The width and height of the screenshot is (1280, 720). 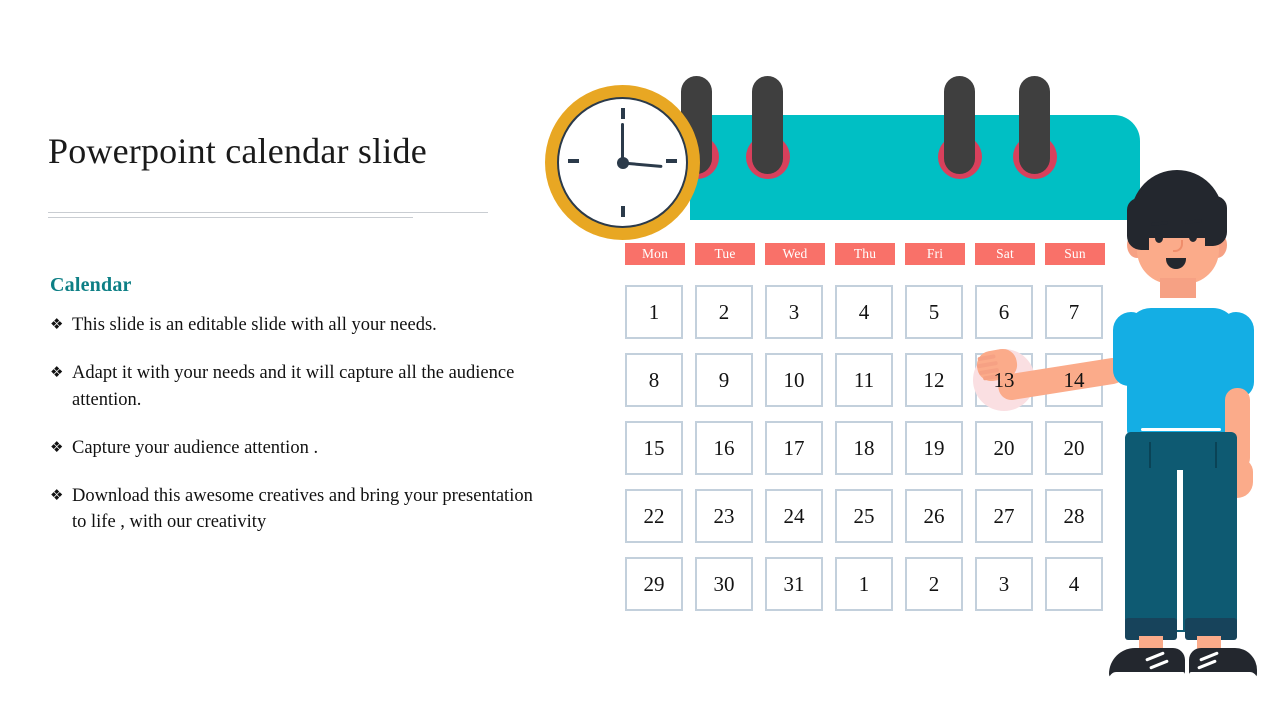 I want to click on date-cell: 27, so click(x=1004, y=516).